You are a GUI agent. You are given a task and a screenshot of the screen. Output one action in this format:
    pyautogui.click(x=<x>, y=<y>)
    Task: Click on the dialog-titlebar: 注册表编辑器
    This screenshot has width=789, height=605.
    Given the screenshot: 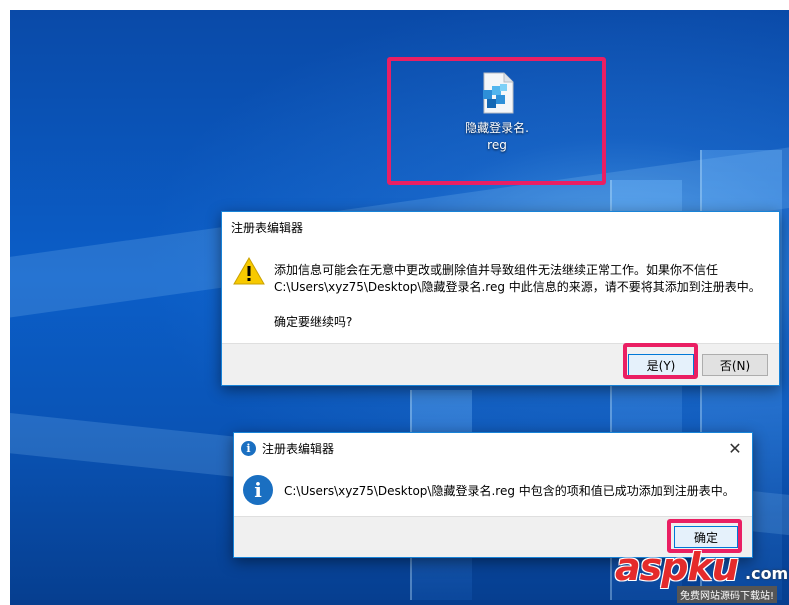 What is the action you would take?
    pyautogui.click(x=500, y=227)
    